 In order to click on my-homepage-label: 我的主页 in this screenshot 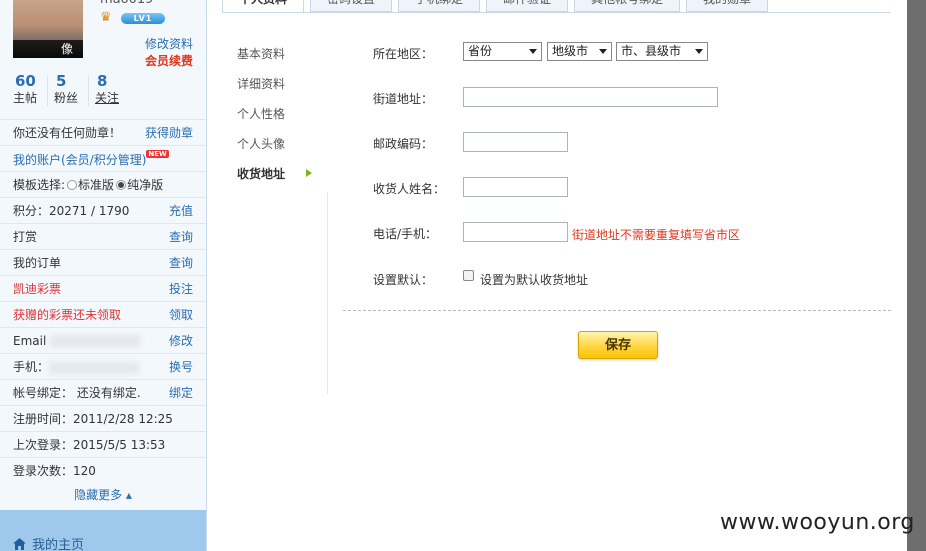, I will do `click(58, 544)`.